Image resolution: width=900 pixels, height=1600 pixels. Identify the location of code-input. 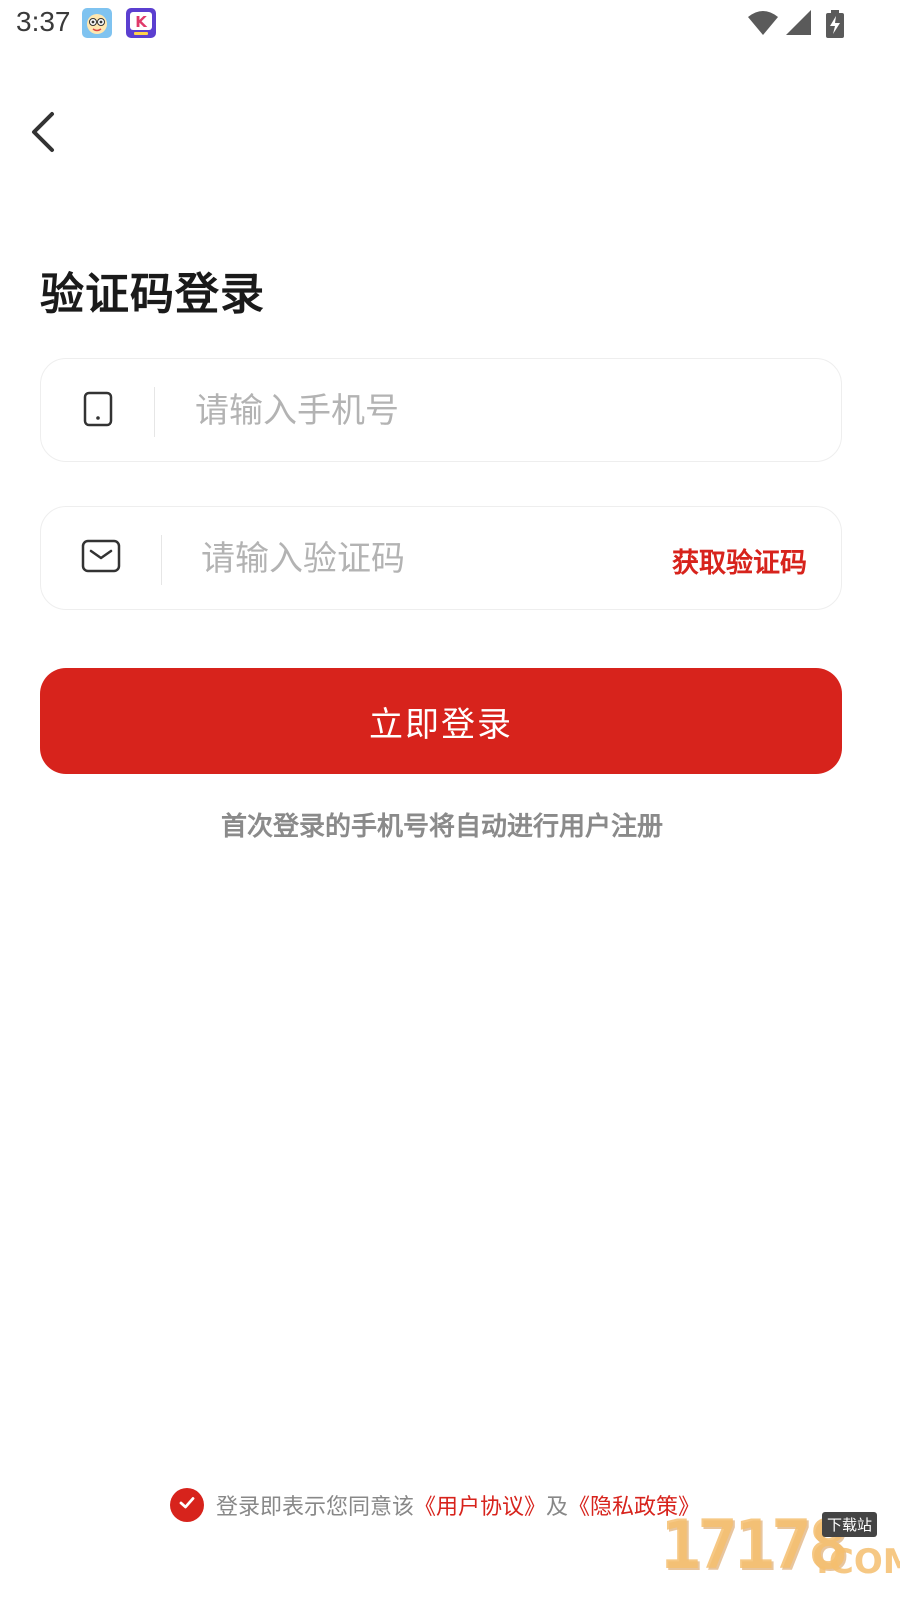
(411, 559).